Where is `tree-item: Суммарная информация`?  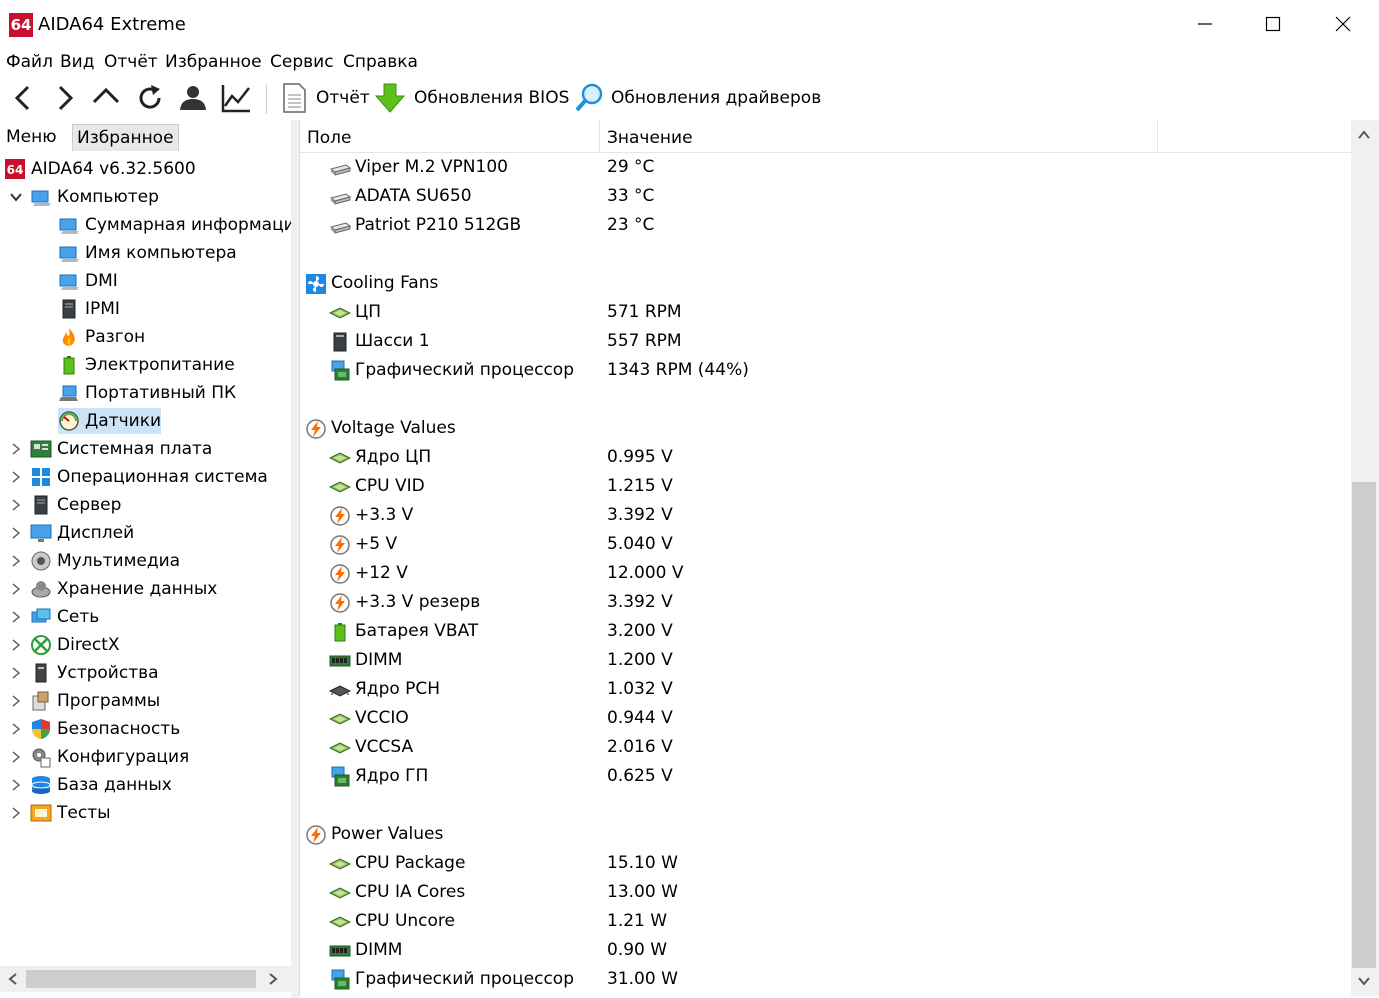 tree-item: Суммарная информация is located at coordinates (174, 225).